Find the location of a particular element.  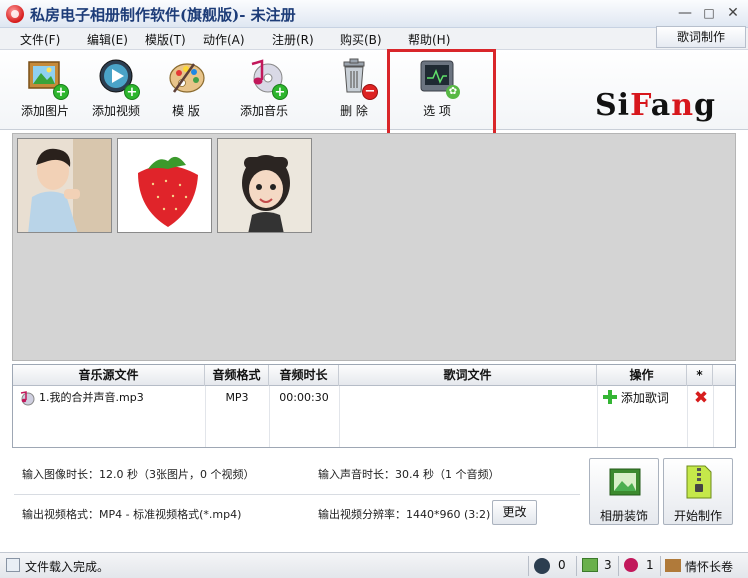

add-lyrics-button: 添加歌词 is located at coordinates (643, 398).